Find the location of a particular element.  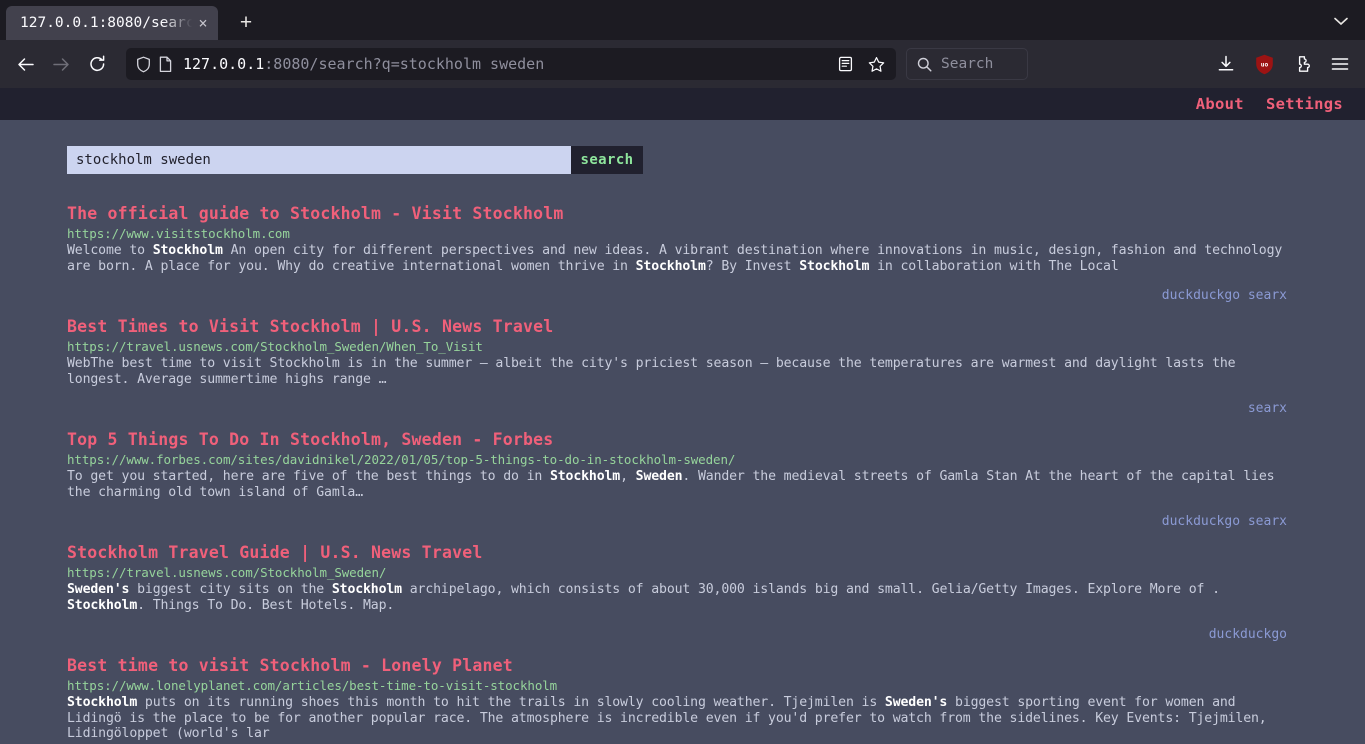

reload-button is located at coordinates (97, 64).